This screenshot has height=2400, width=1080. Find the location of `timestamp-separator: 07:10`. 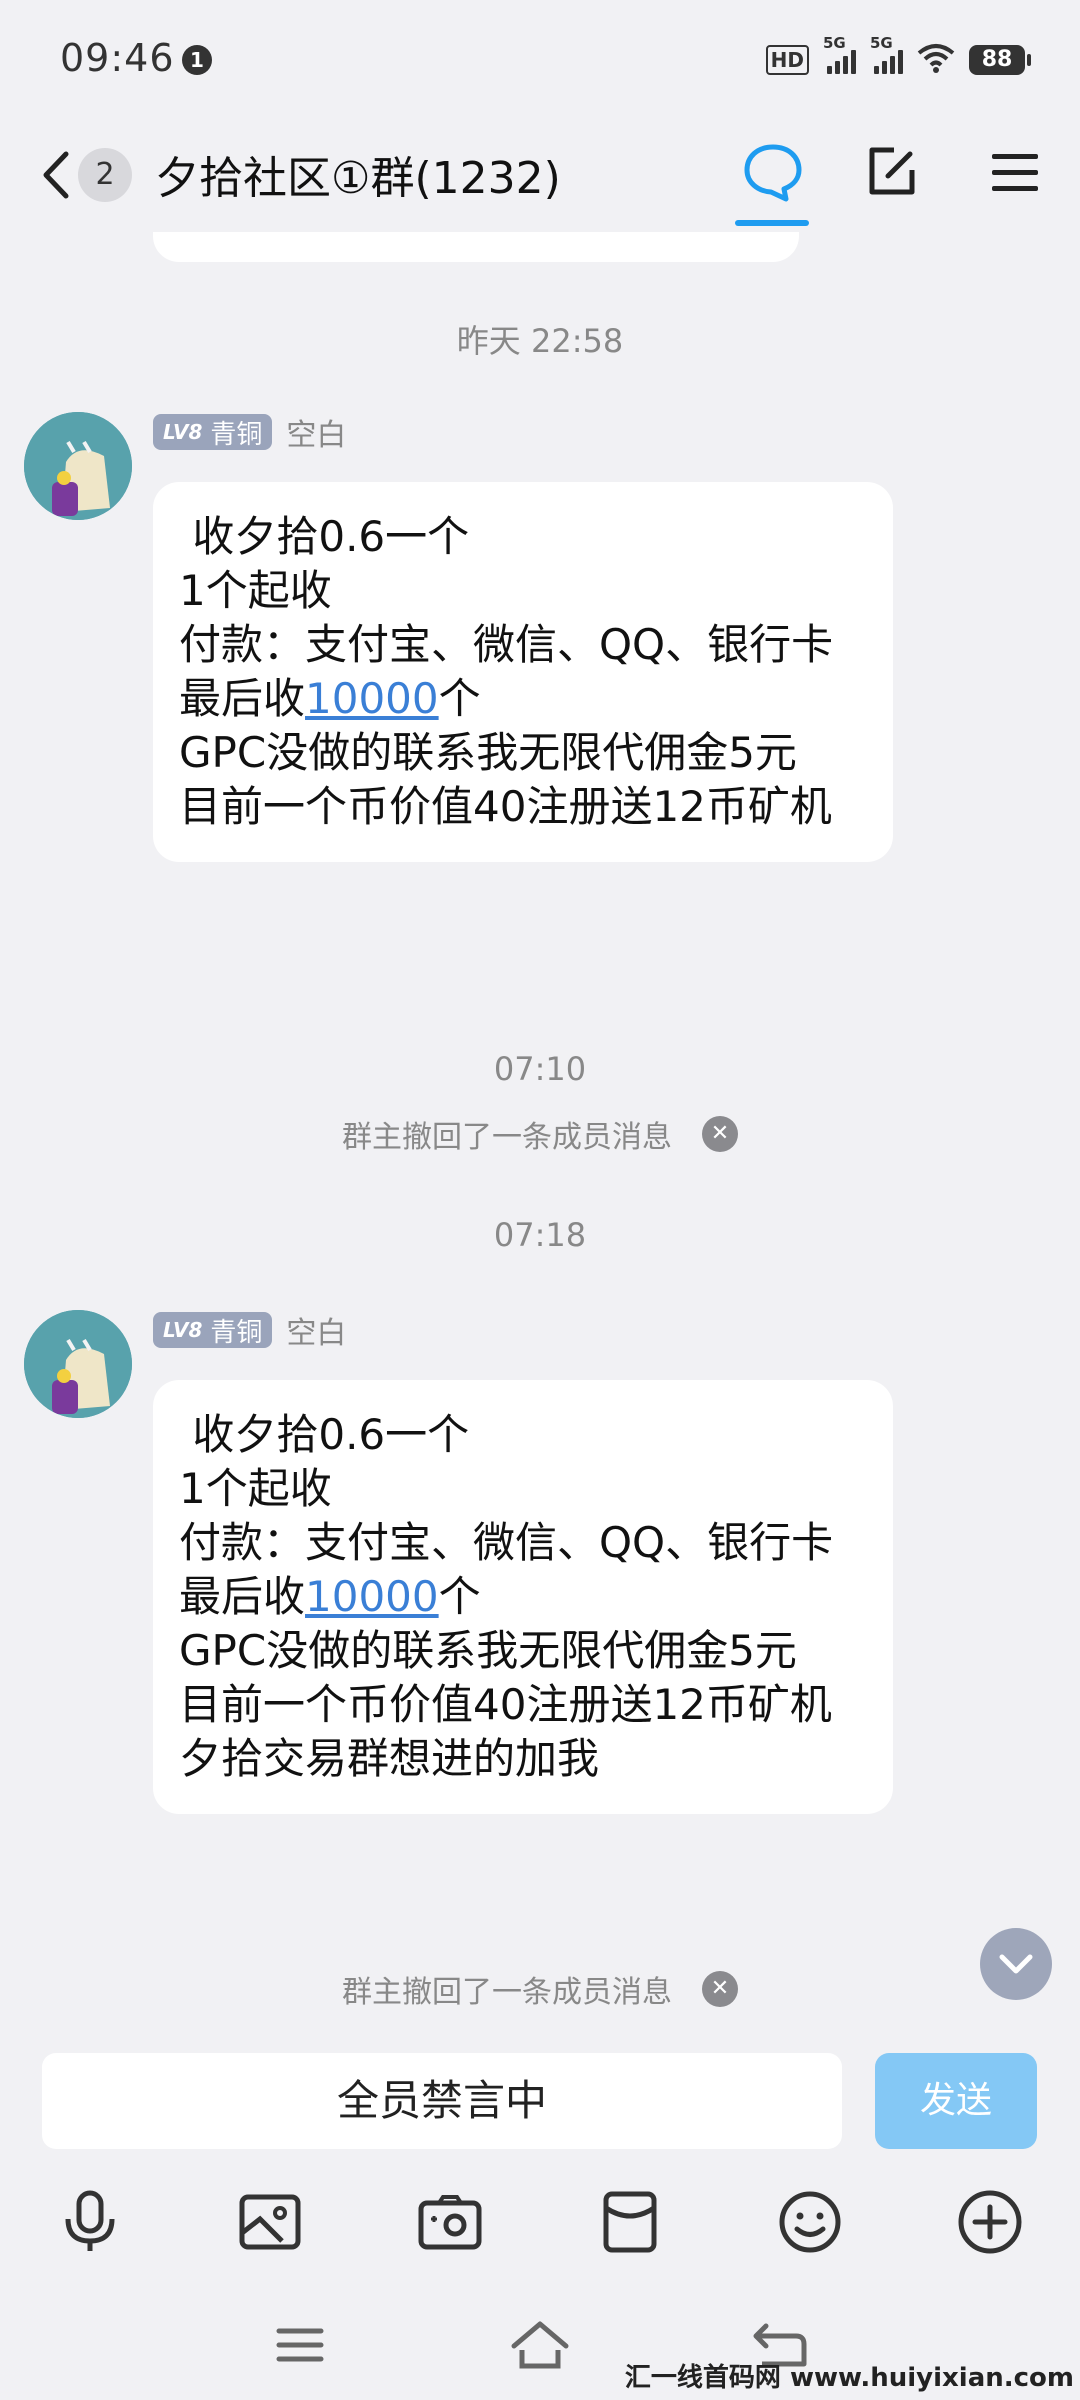

timestamp-separator: 07:10 is located at coordinates (540, 1069).